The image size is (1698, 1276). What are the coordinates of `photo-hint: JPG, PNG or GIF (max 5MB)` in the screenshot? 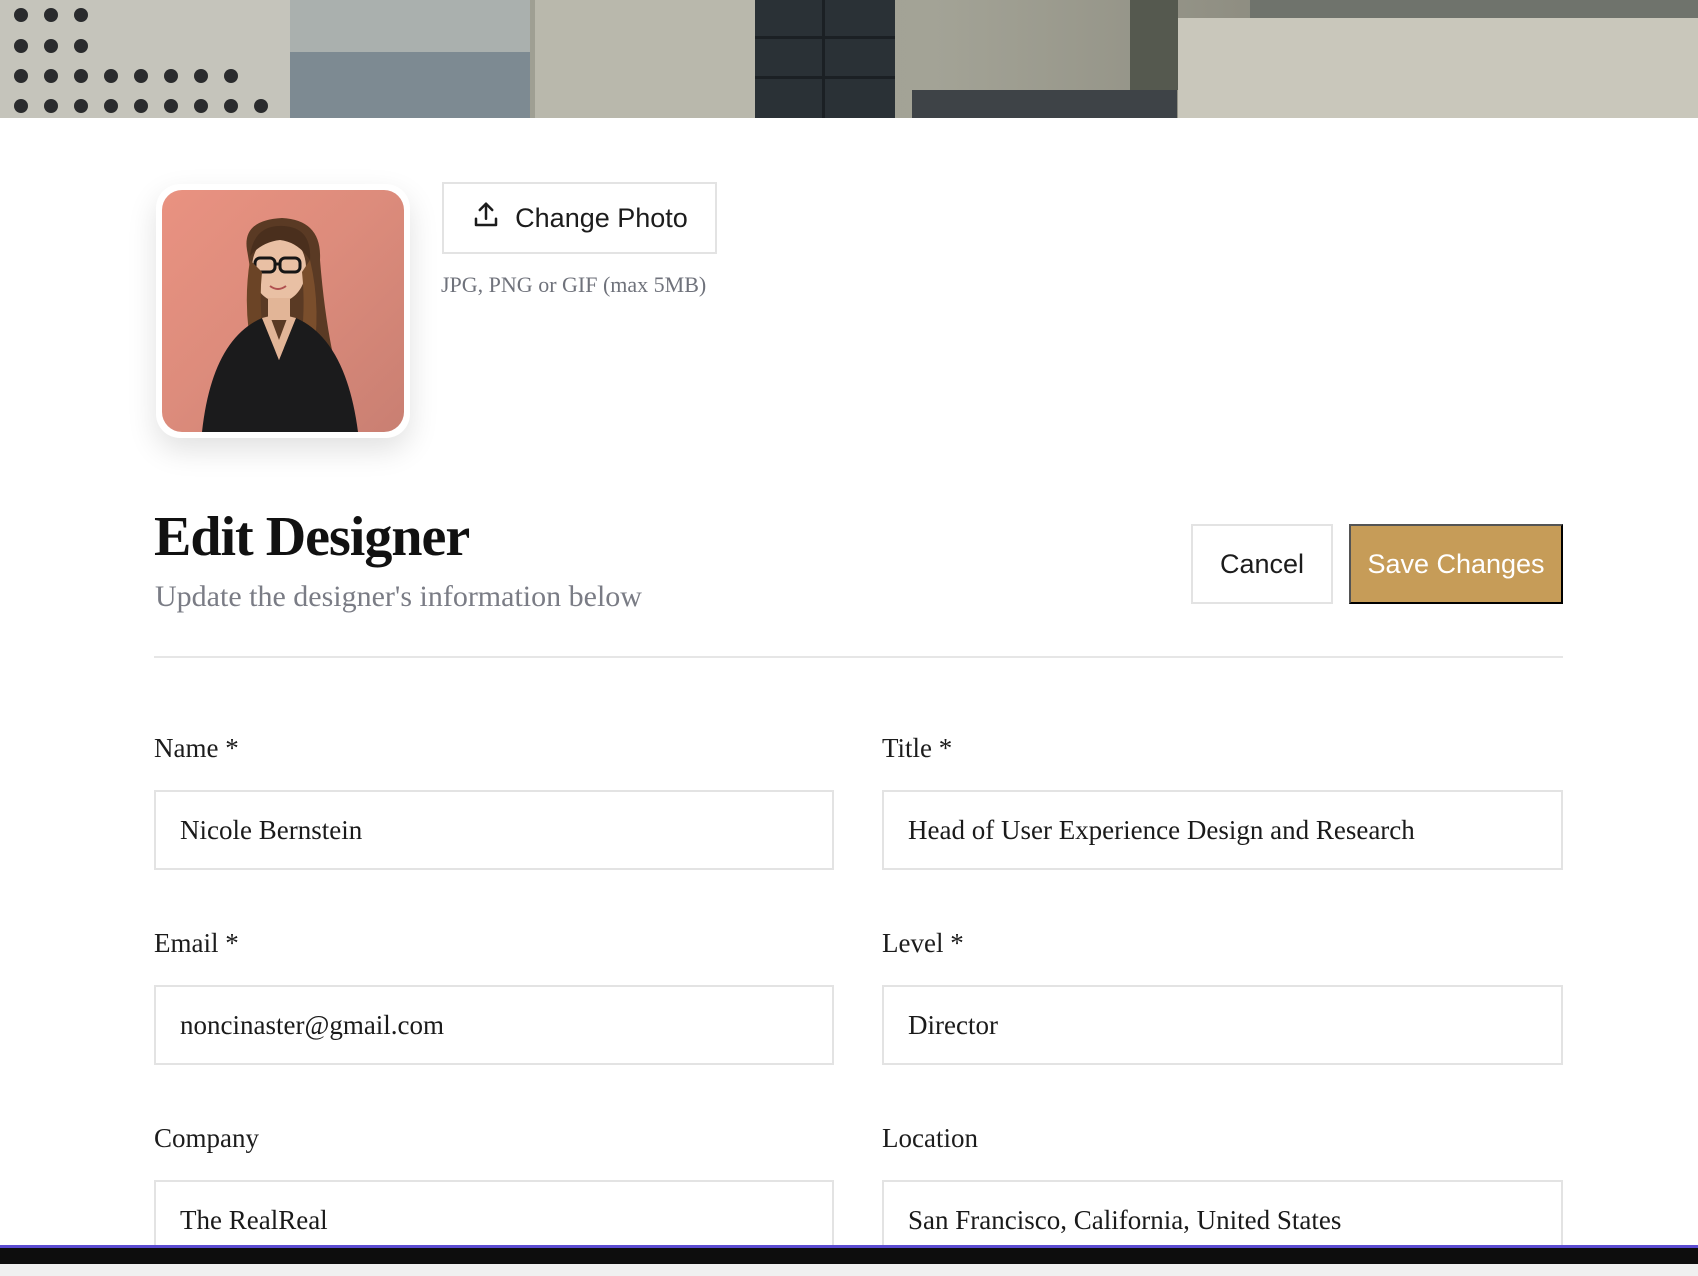 It's located at (574, 284).